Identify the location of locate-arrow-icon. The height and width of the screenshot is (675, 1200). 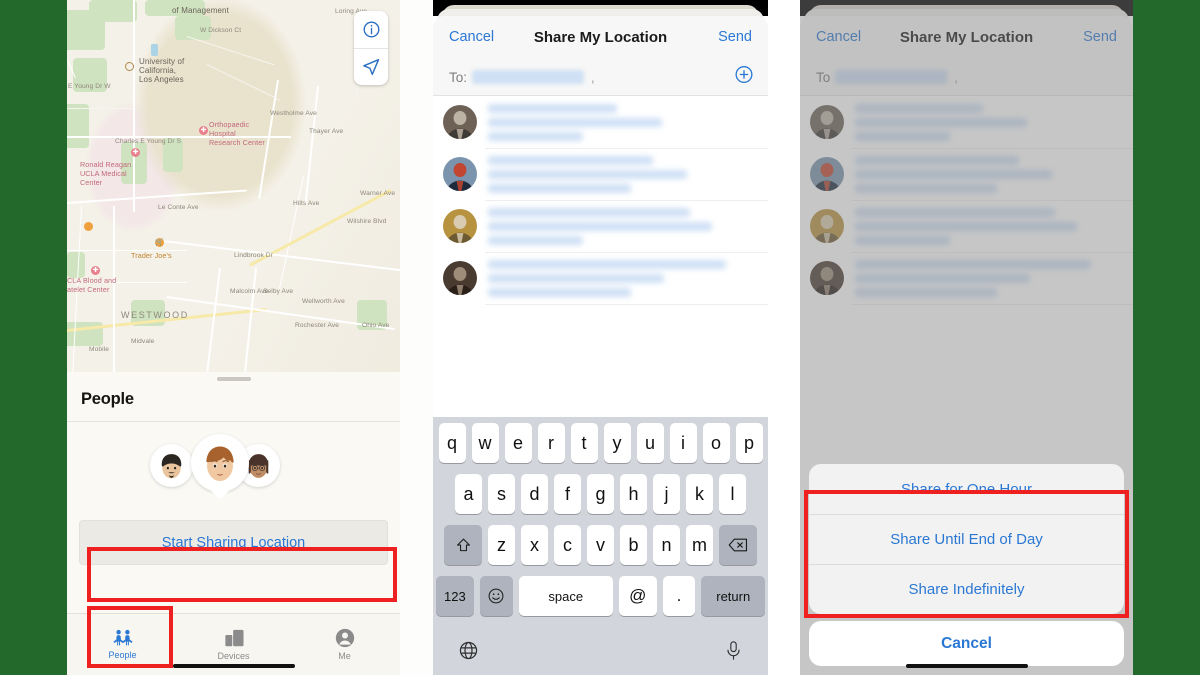
(371, 66).